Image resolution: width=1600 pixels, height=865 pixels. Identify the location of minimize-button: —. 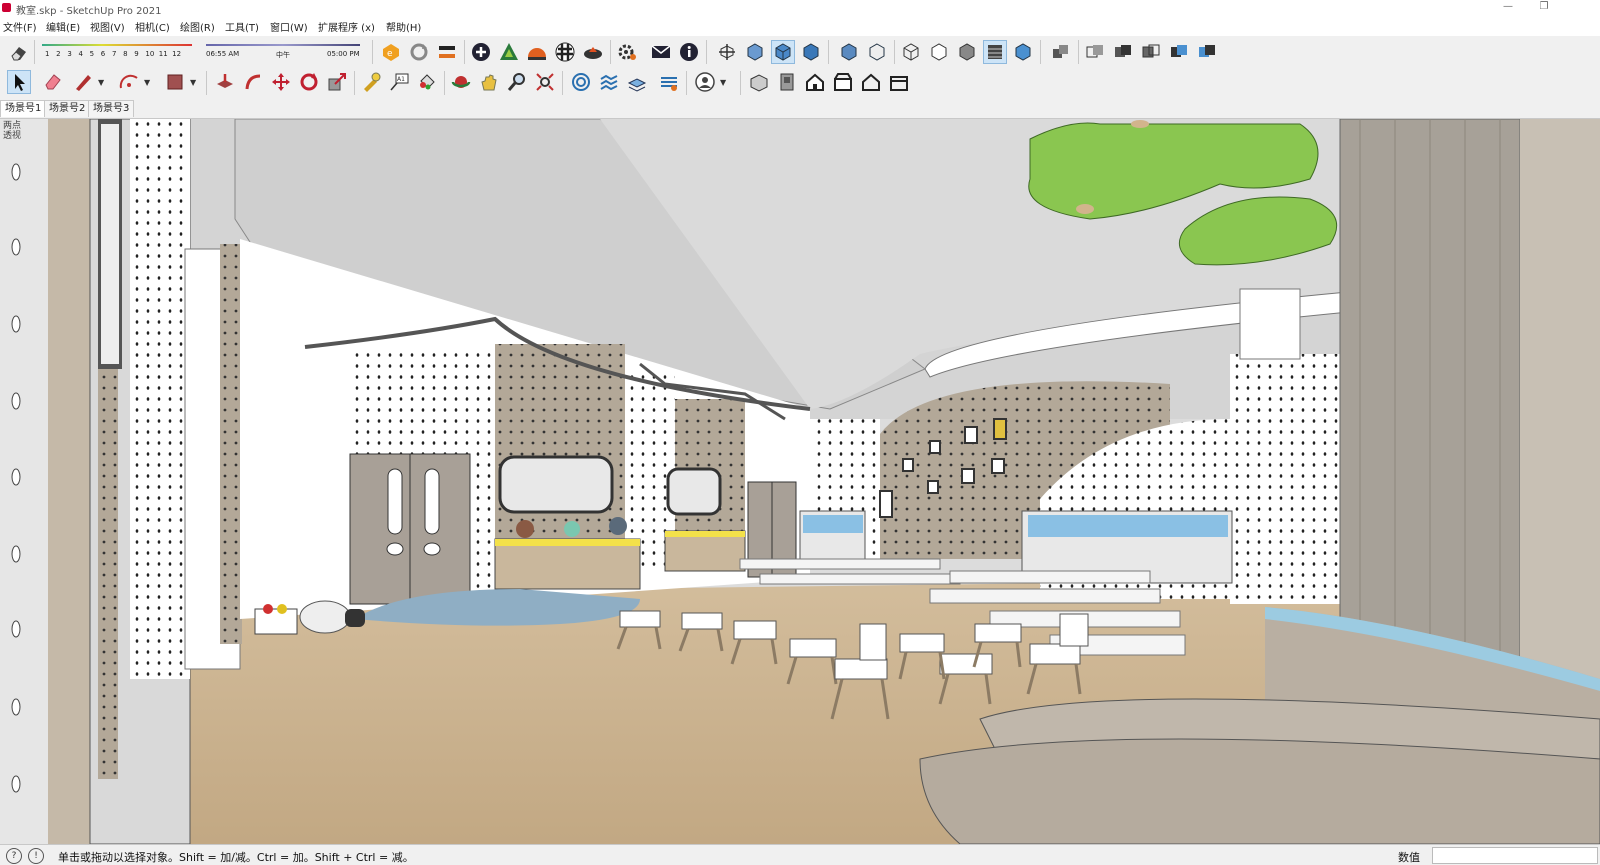
(1508, 8).